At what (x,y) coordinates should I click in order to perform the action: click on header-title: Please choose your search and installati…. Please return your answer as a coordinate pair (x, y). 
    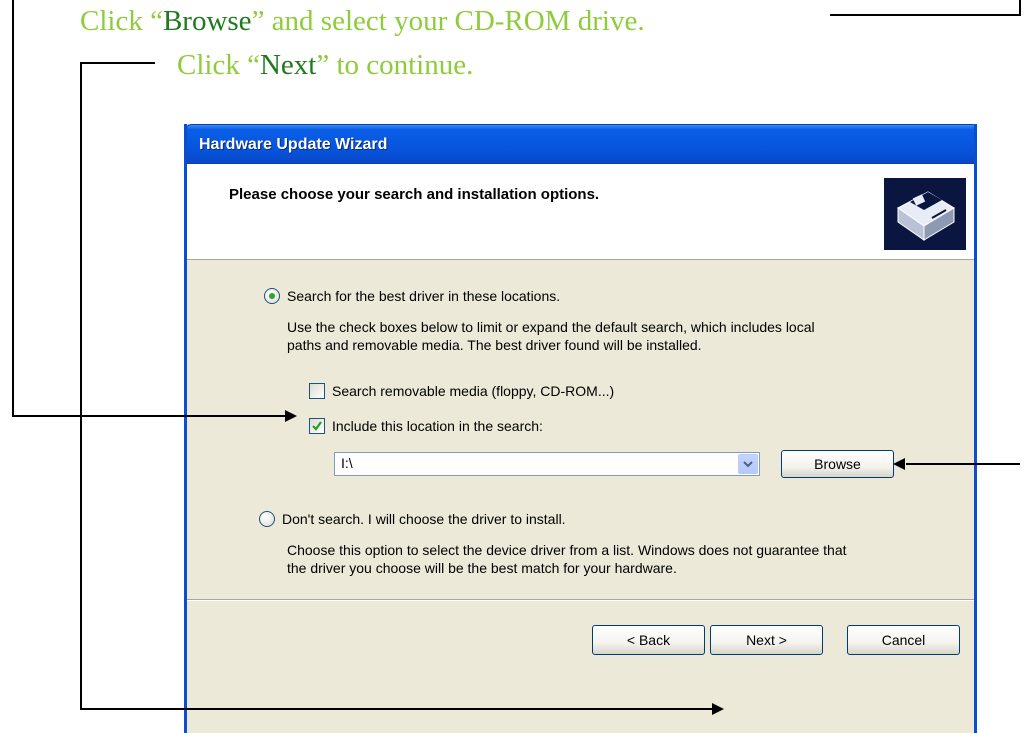
    Looking at the image, I should click on (414, 194).